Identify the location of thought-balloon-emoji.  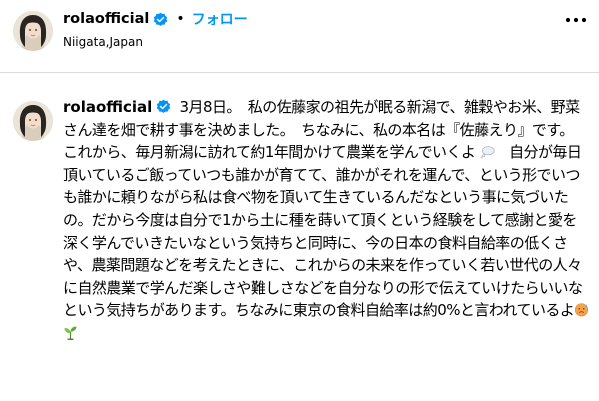
(487, 152).